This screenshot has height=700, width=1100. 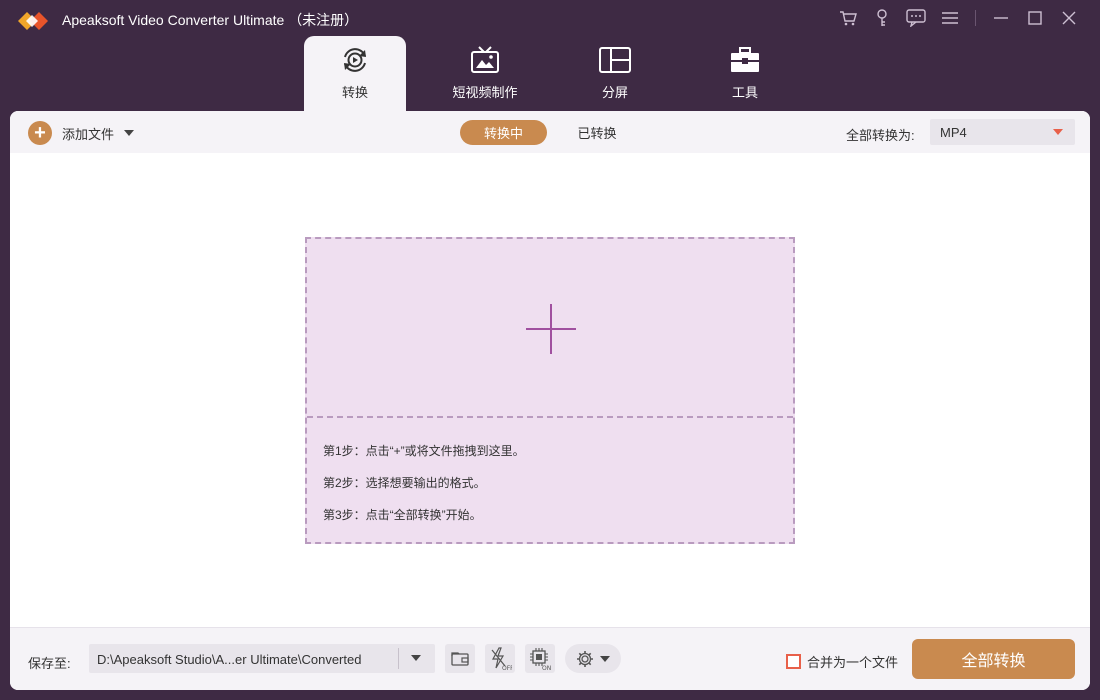 I want to click on merge-label: 合并为一个文件, so click(x=853, y=662).